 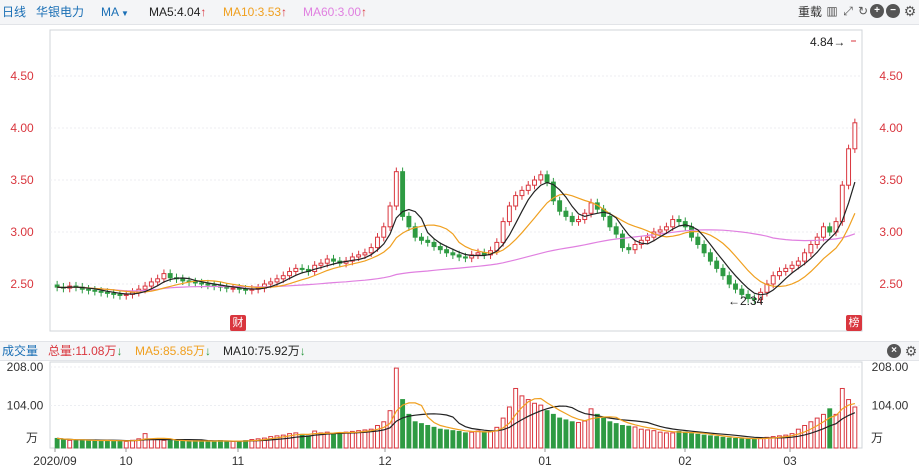 I want to click on gear-icon: ⚙, so click(x=911, y=351).